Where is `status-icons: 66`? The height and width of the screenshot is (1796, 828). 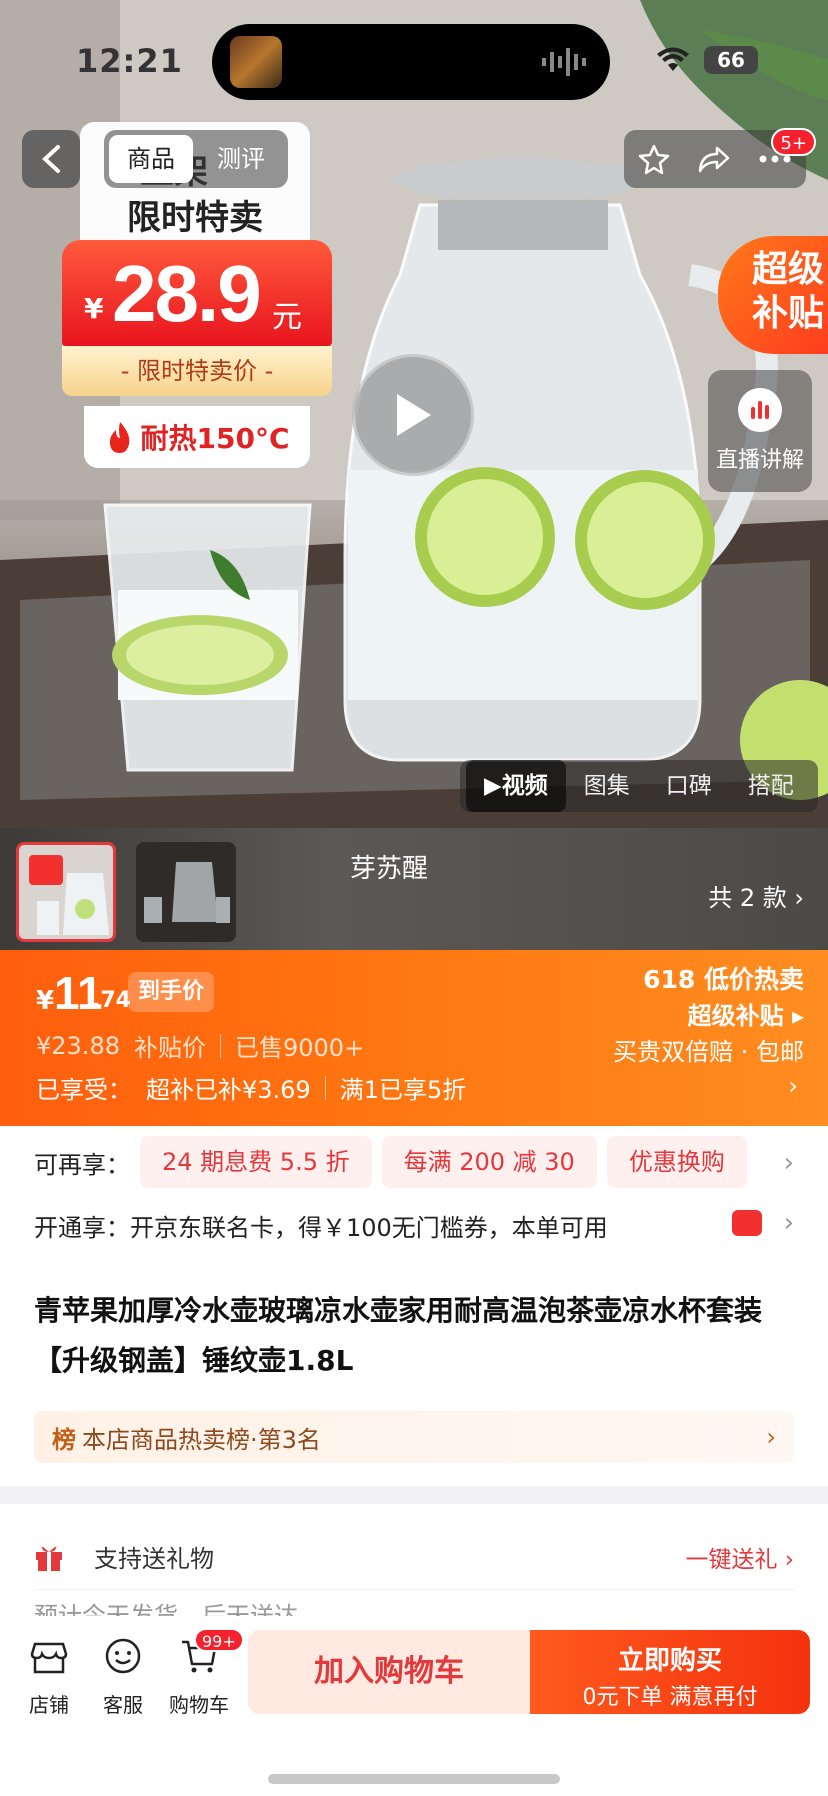
status-icons: 66 is located at coordinates (707, 60).